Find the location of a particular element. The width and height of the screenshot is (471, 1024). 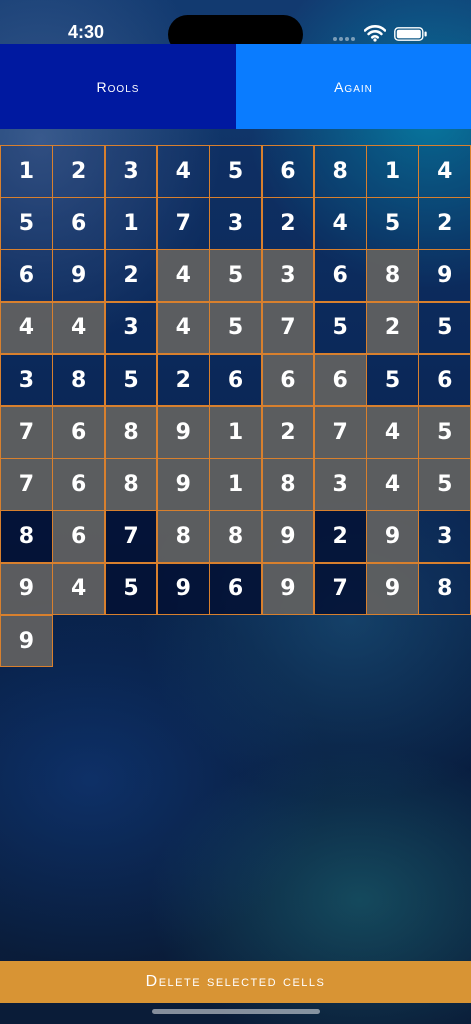

top-toolbar: Rools Again is located at coordinates (235, 86).